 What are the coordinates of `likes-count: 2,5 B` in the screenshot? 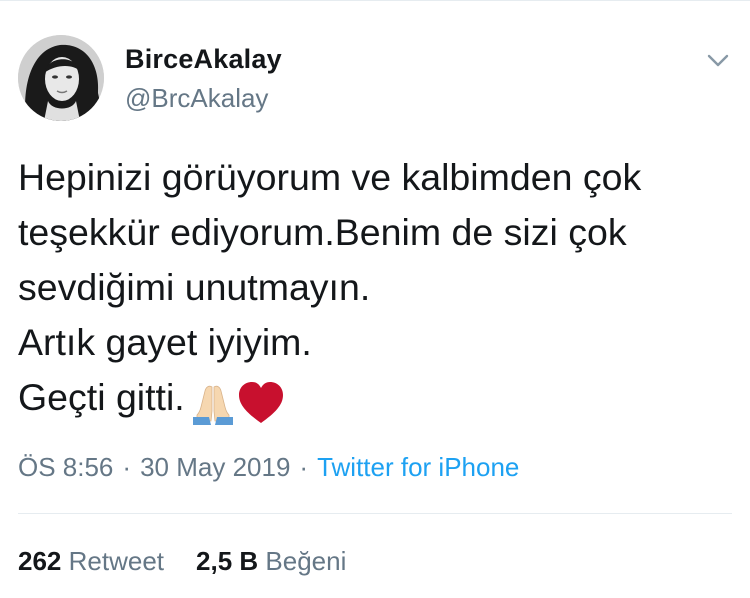 It's located at (227, 561).